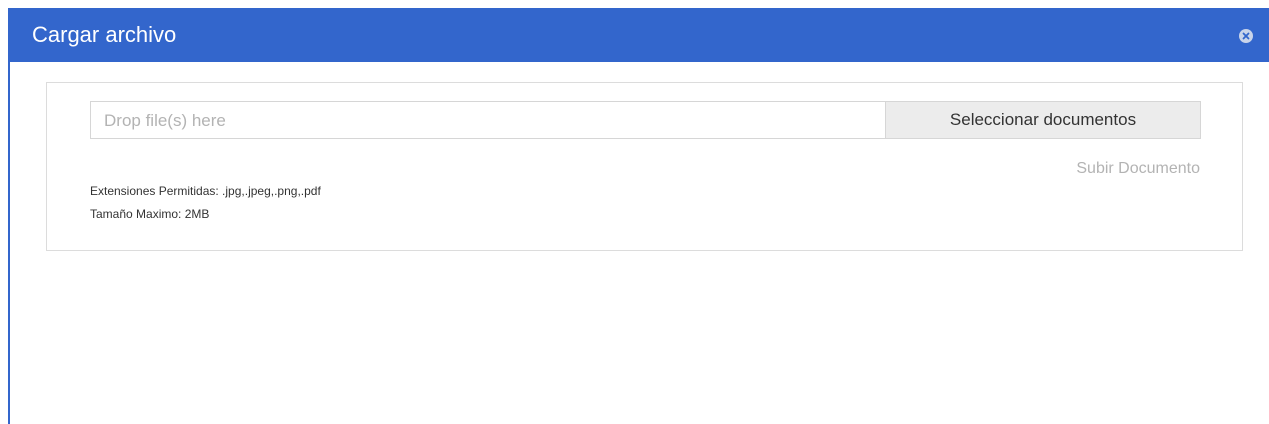 This screenshot has height=424, width=1269. Describe the element at coordinates (104, 34) in the screenshot. I see `dialog-title: Cargar archivo` at that location.